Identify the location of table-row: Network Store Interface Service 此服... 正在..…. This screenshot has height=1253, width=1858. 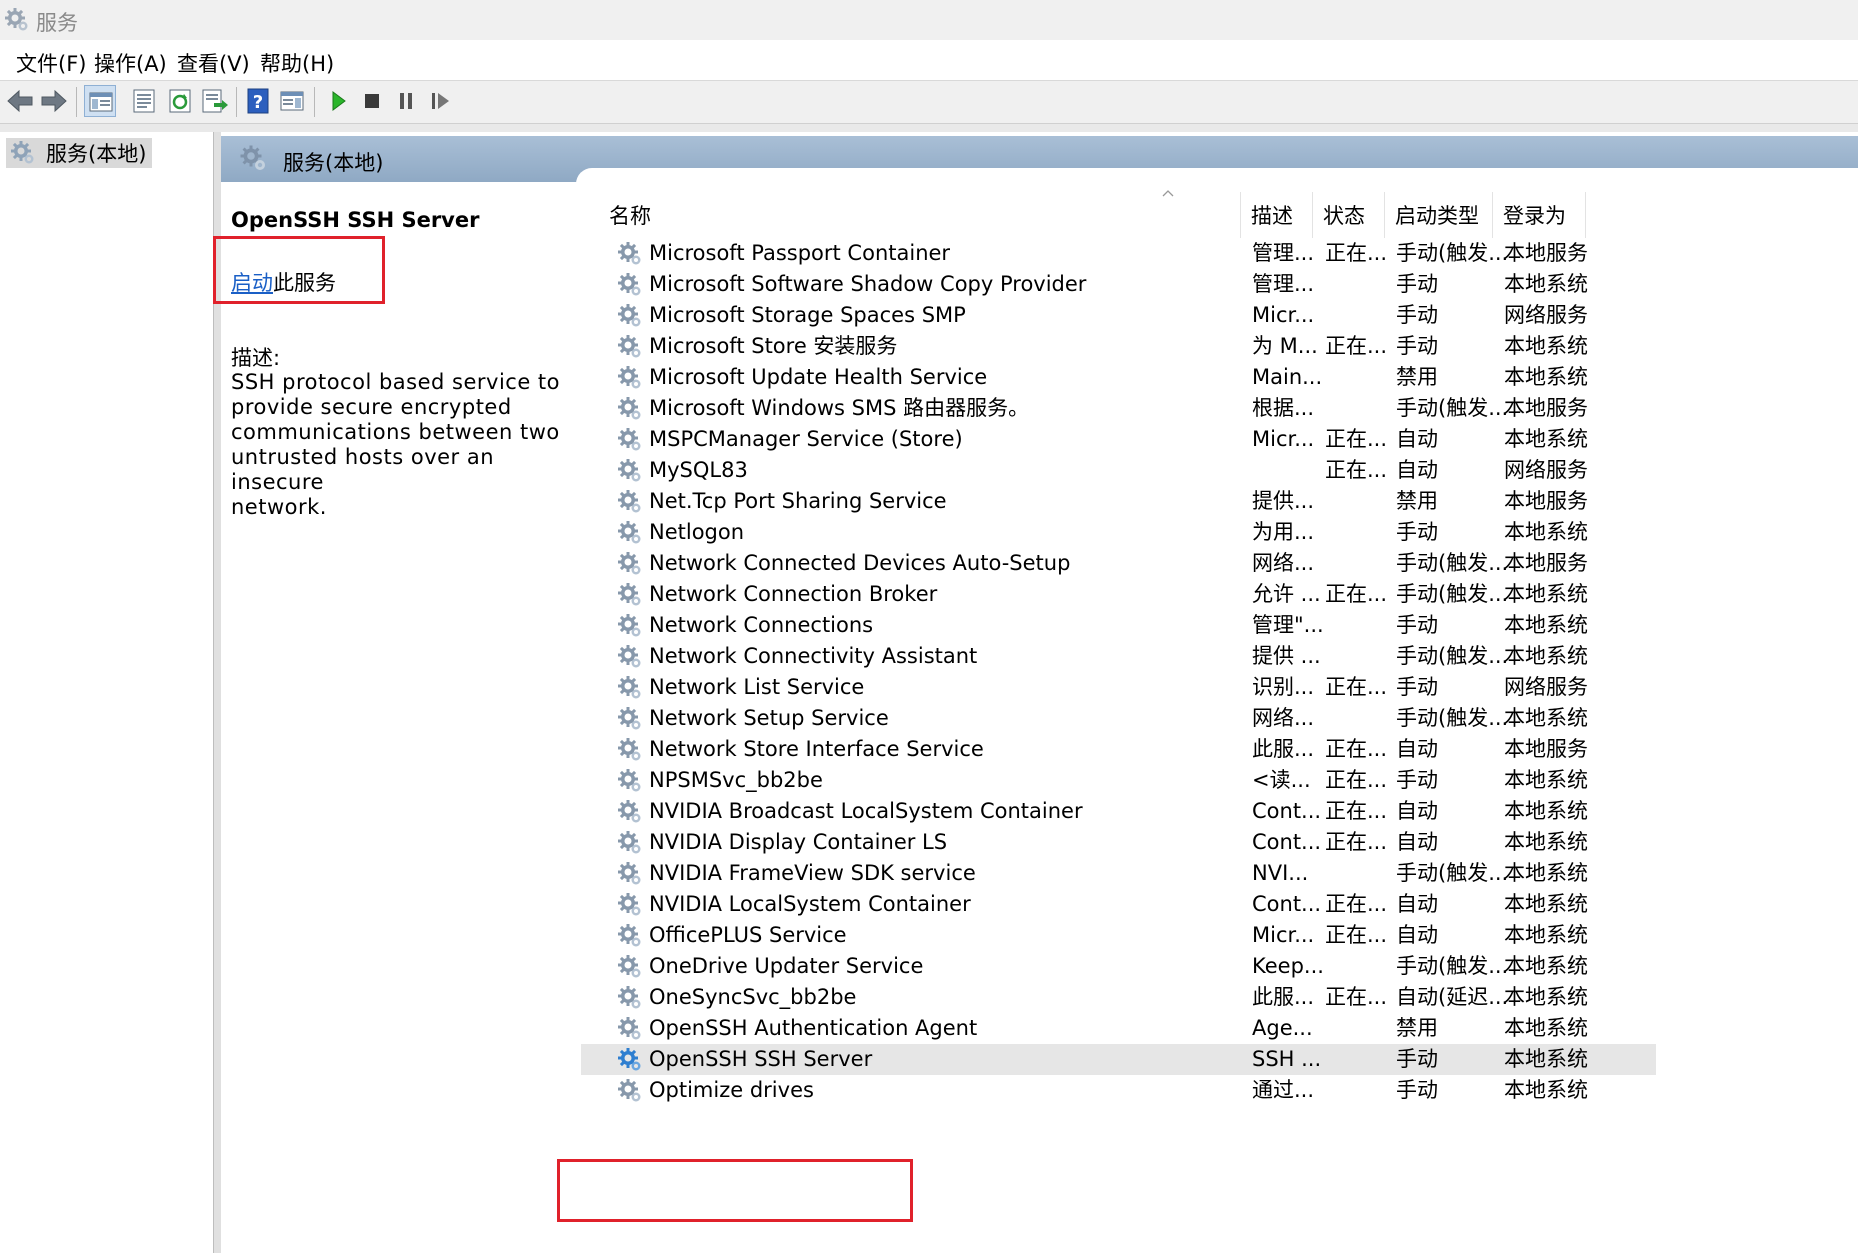
(1219, 749).